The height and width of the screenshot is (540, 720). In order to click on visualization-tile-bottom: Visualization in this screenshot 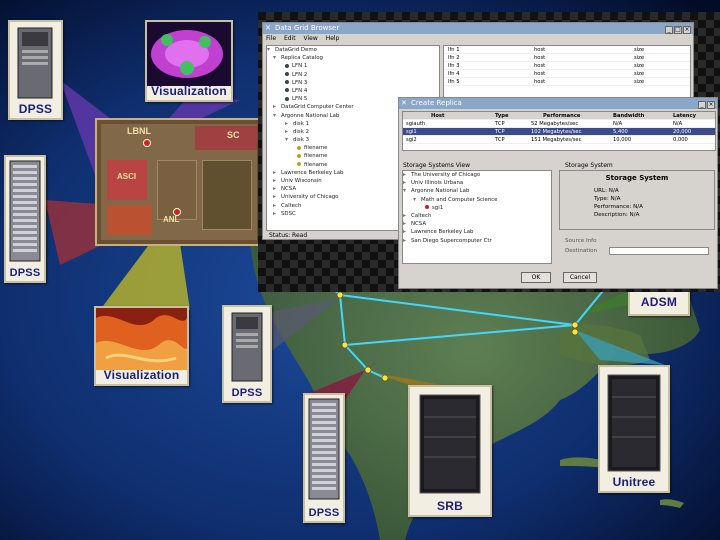, I will do `click(141, 346)`.